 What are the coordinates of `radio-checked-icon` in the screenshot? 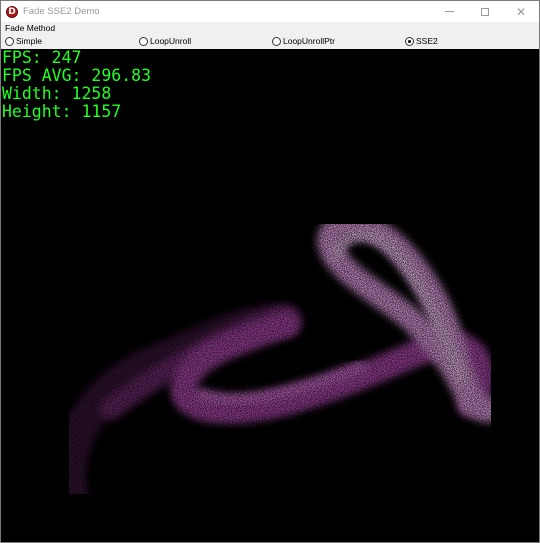 It's located at (409, 41).